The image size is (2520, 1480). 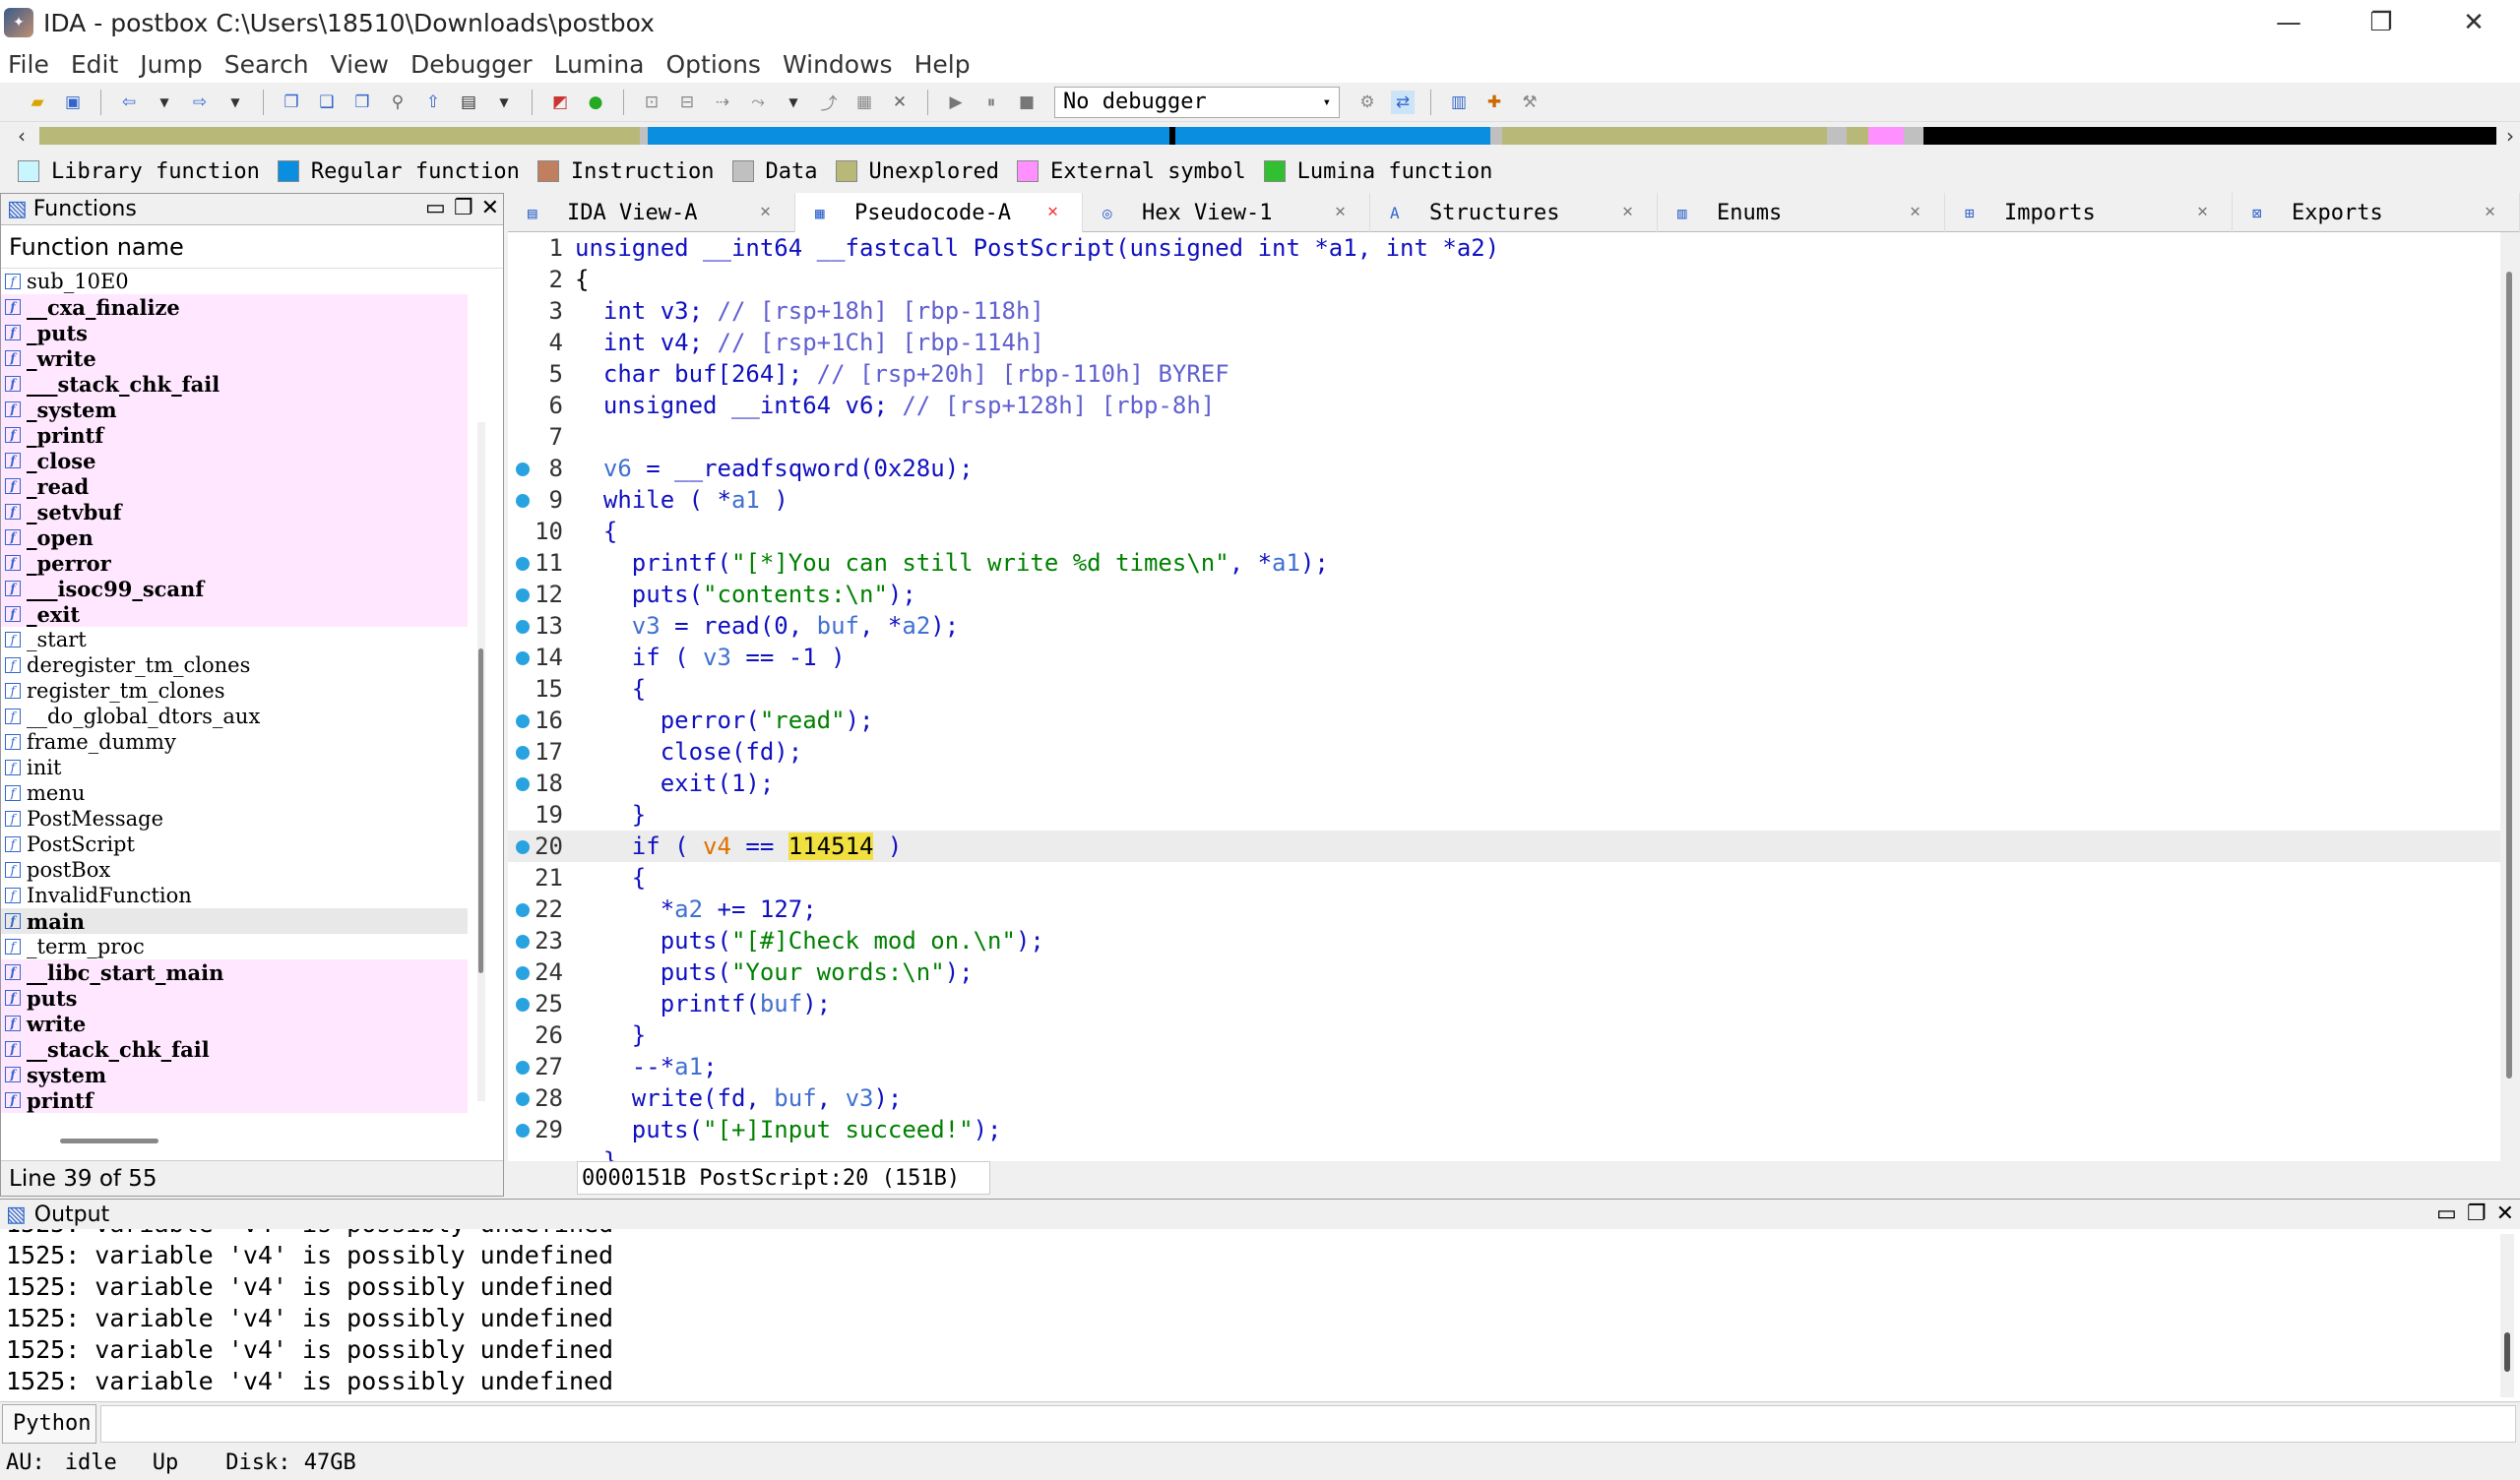 What do you see at coordinates (2376, 213) in the screenshot?
I see `tab-exports: ⊠ Exports ✕` at bounding box center [2376, 213].